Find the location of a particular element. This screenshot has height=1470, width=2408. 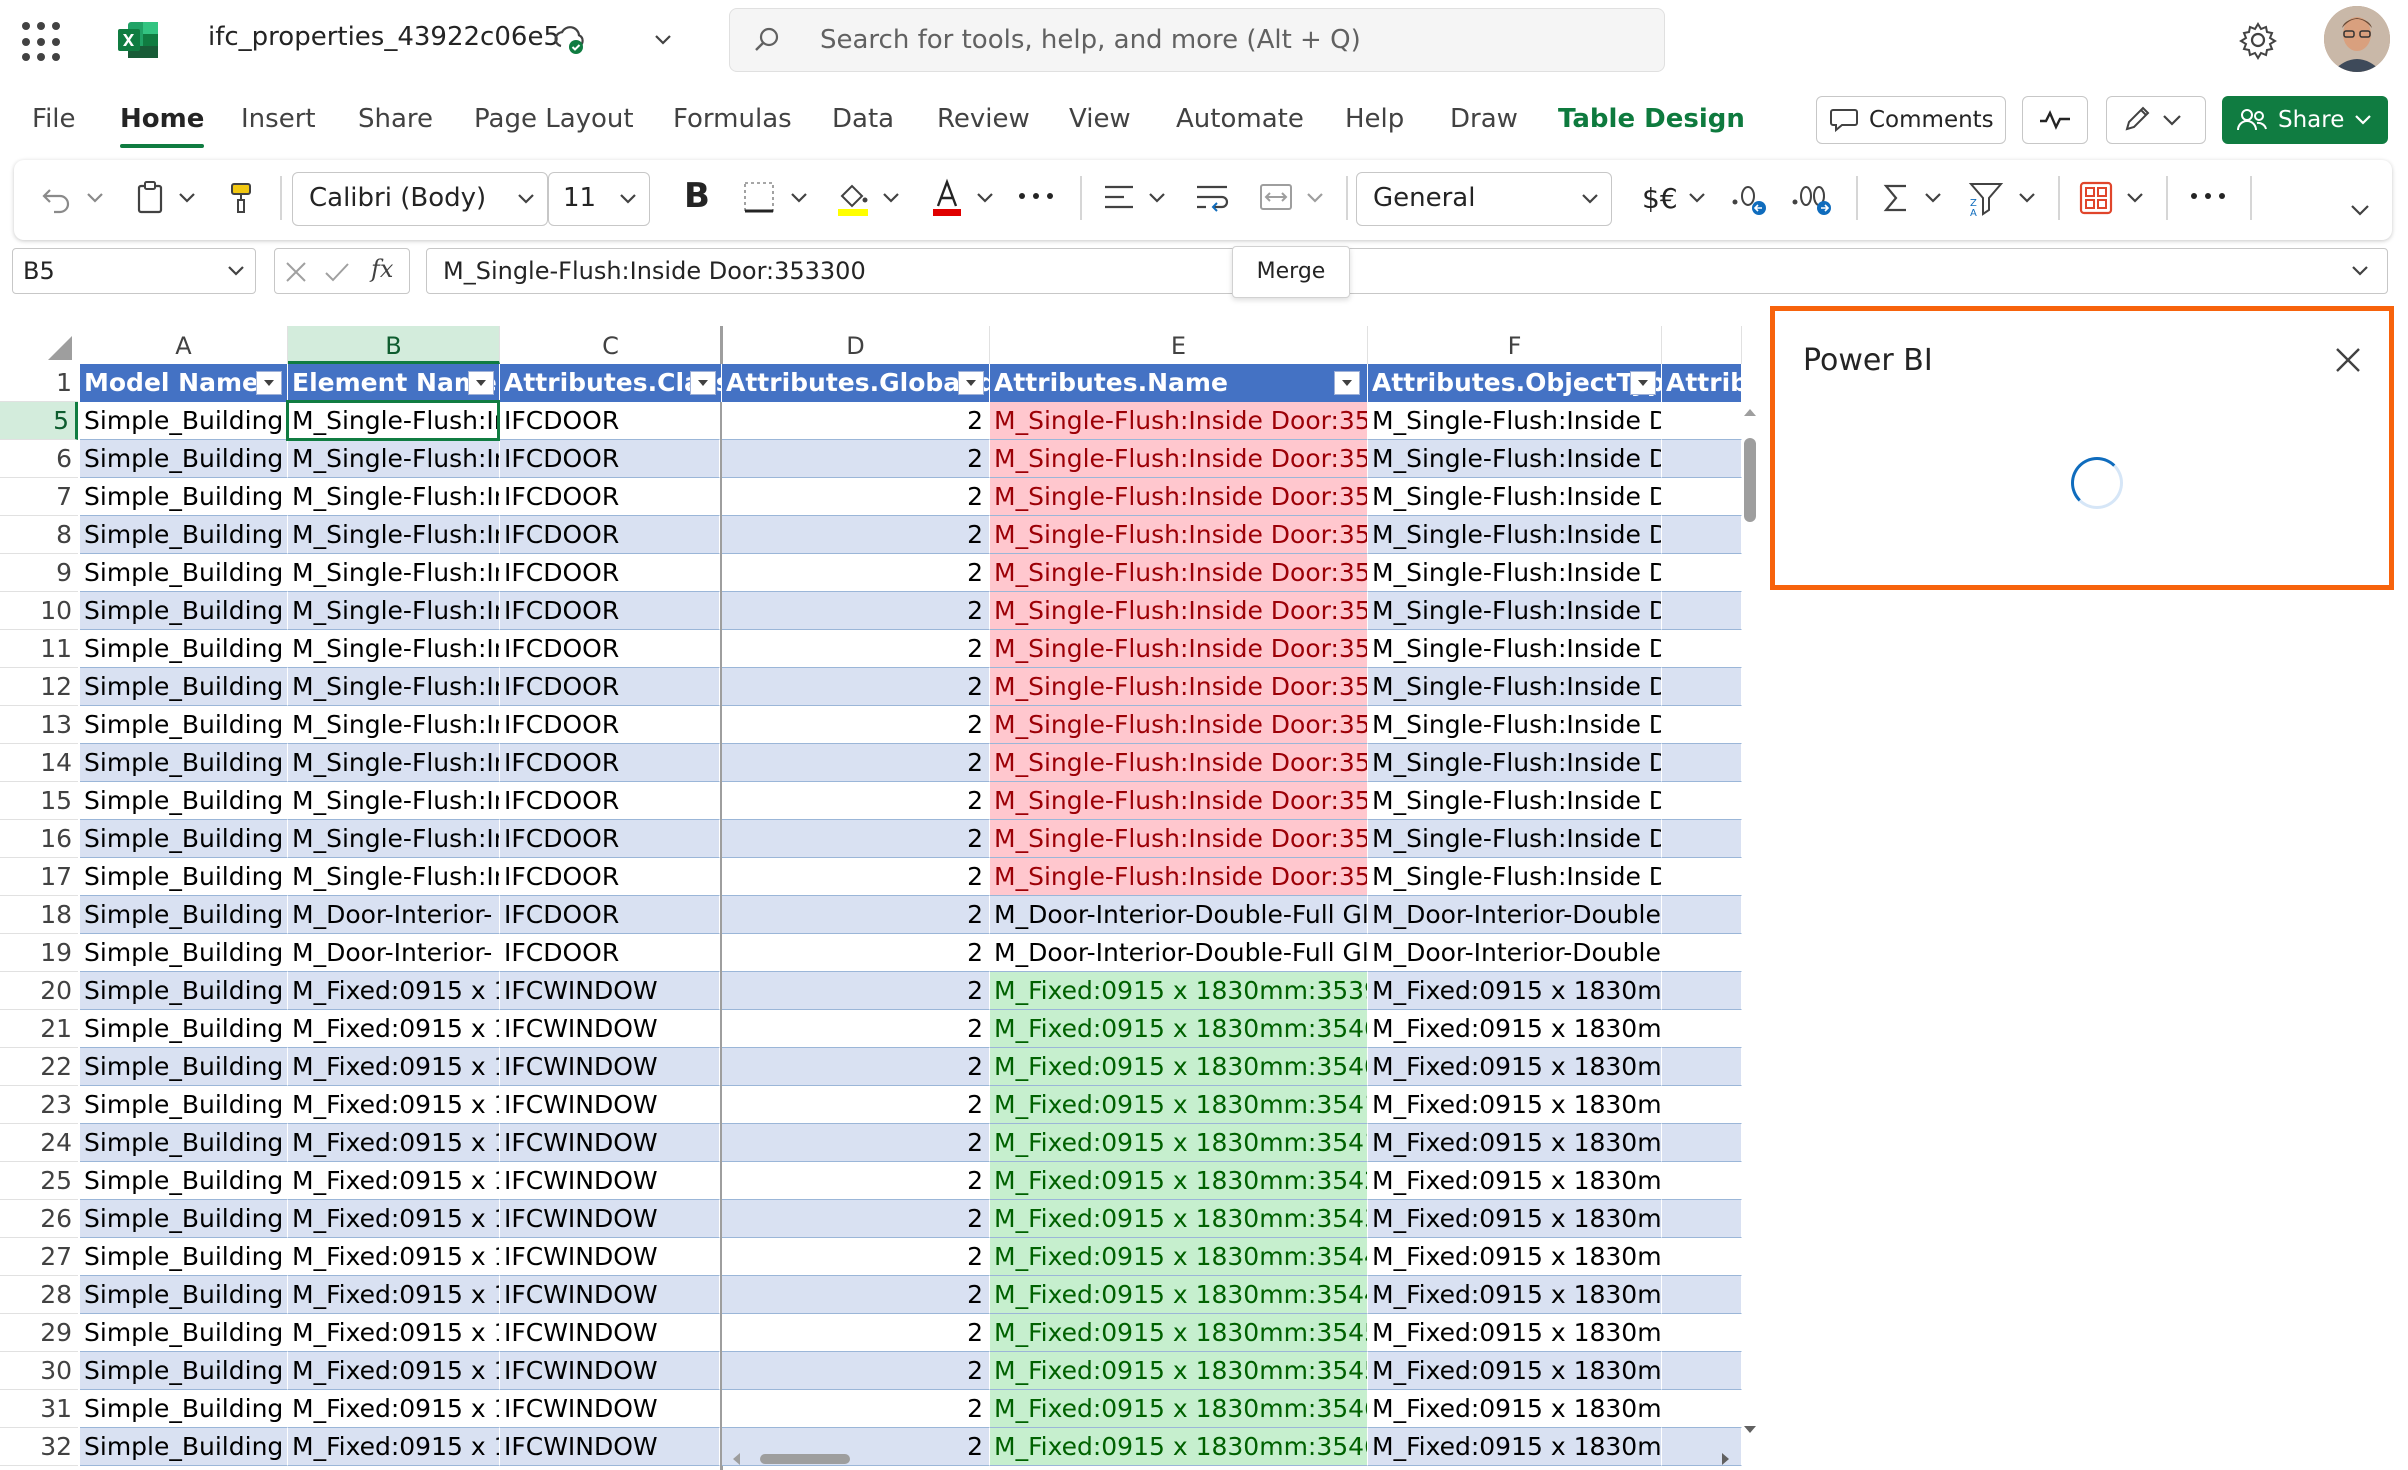

gear-icon is located at coordinates (2258, 40).